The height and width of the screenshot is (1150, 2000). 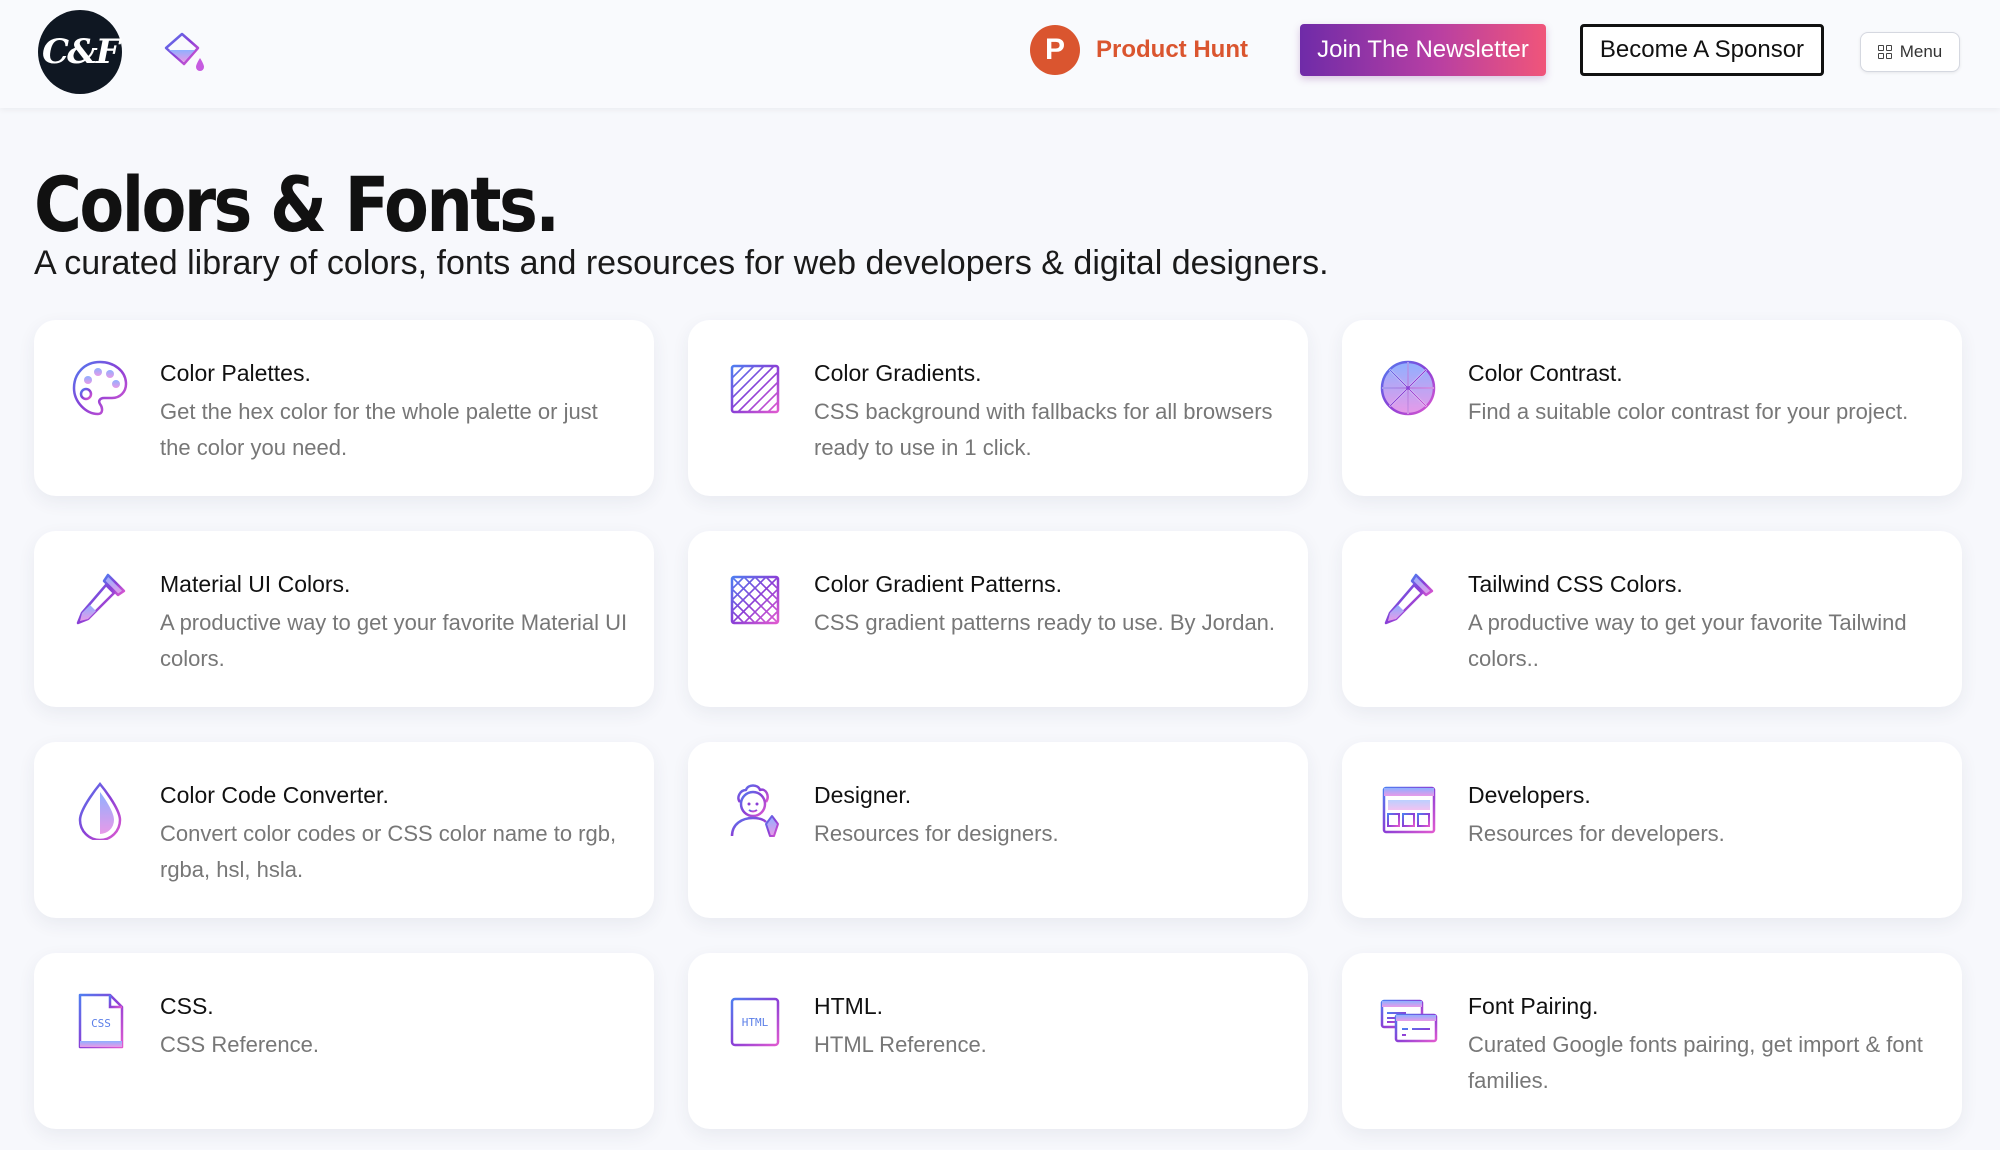 I want to click on svg-text: CSS, so click(x=101, y=1023).